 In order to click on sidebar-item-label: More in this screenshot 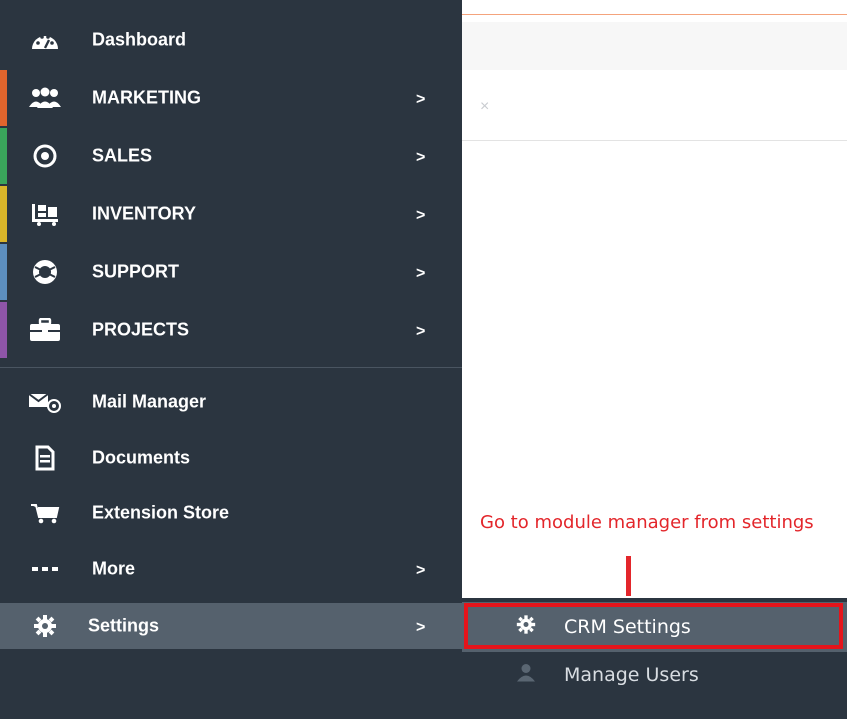, I will do `click(114, 568)`.